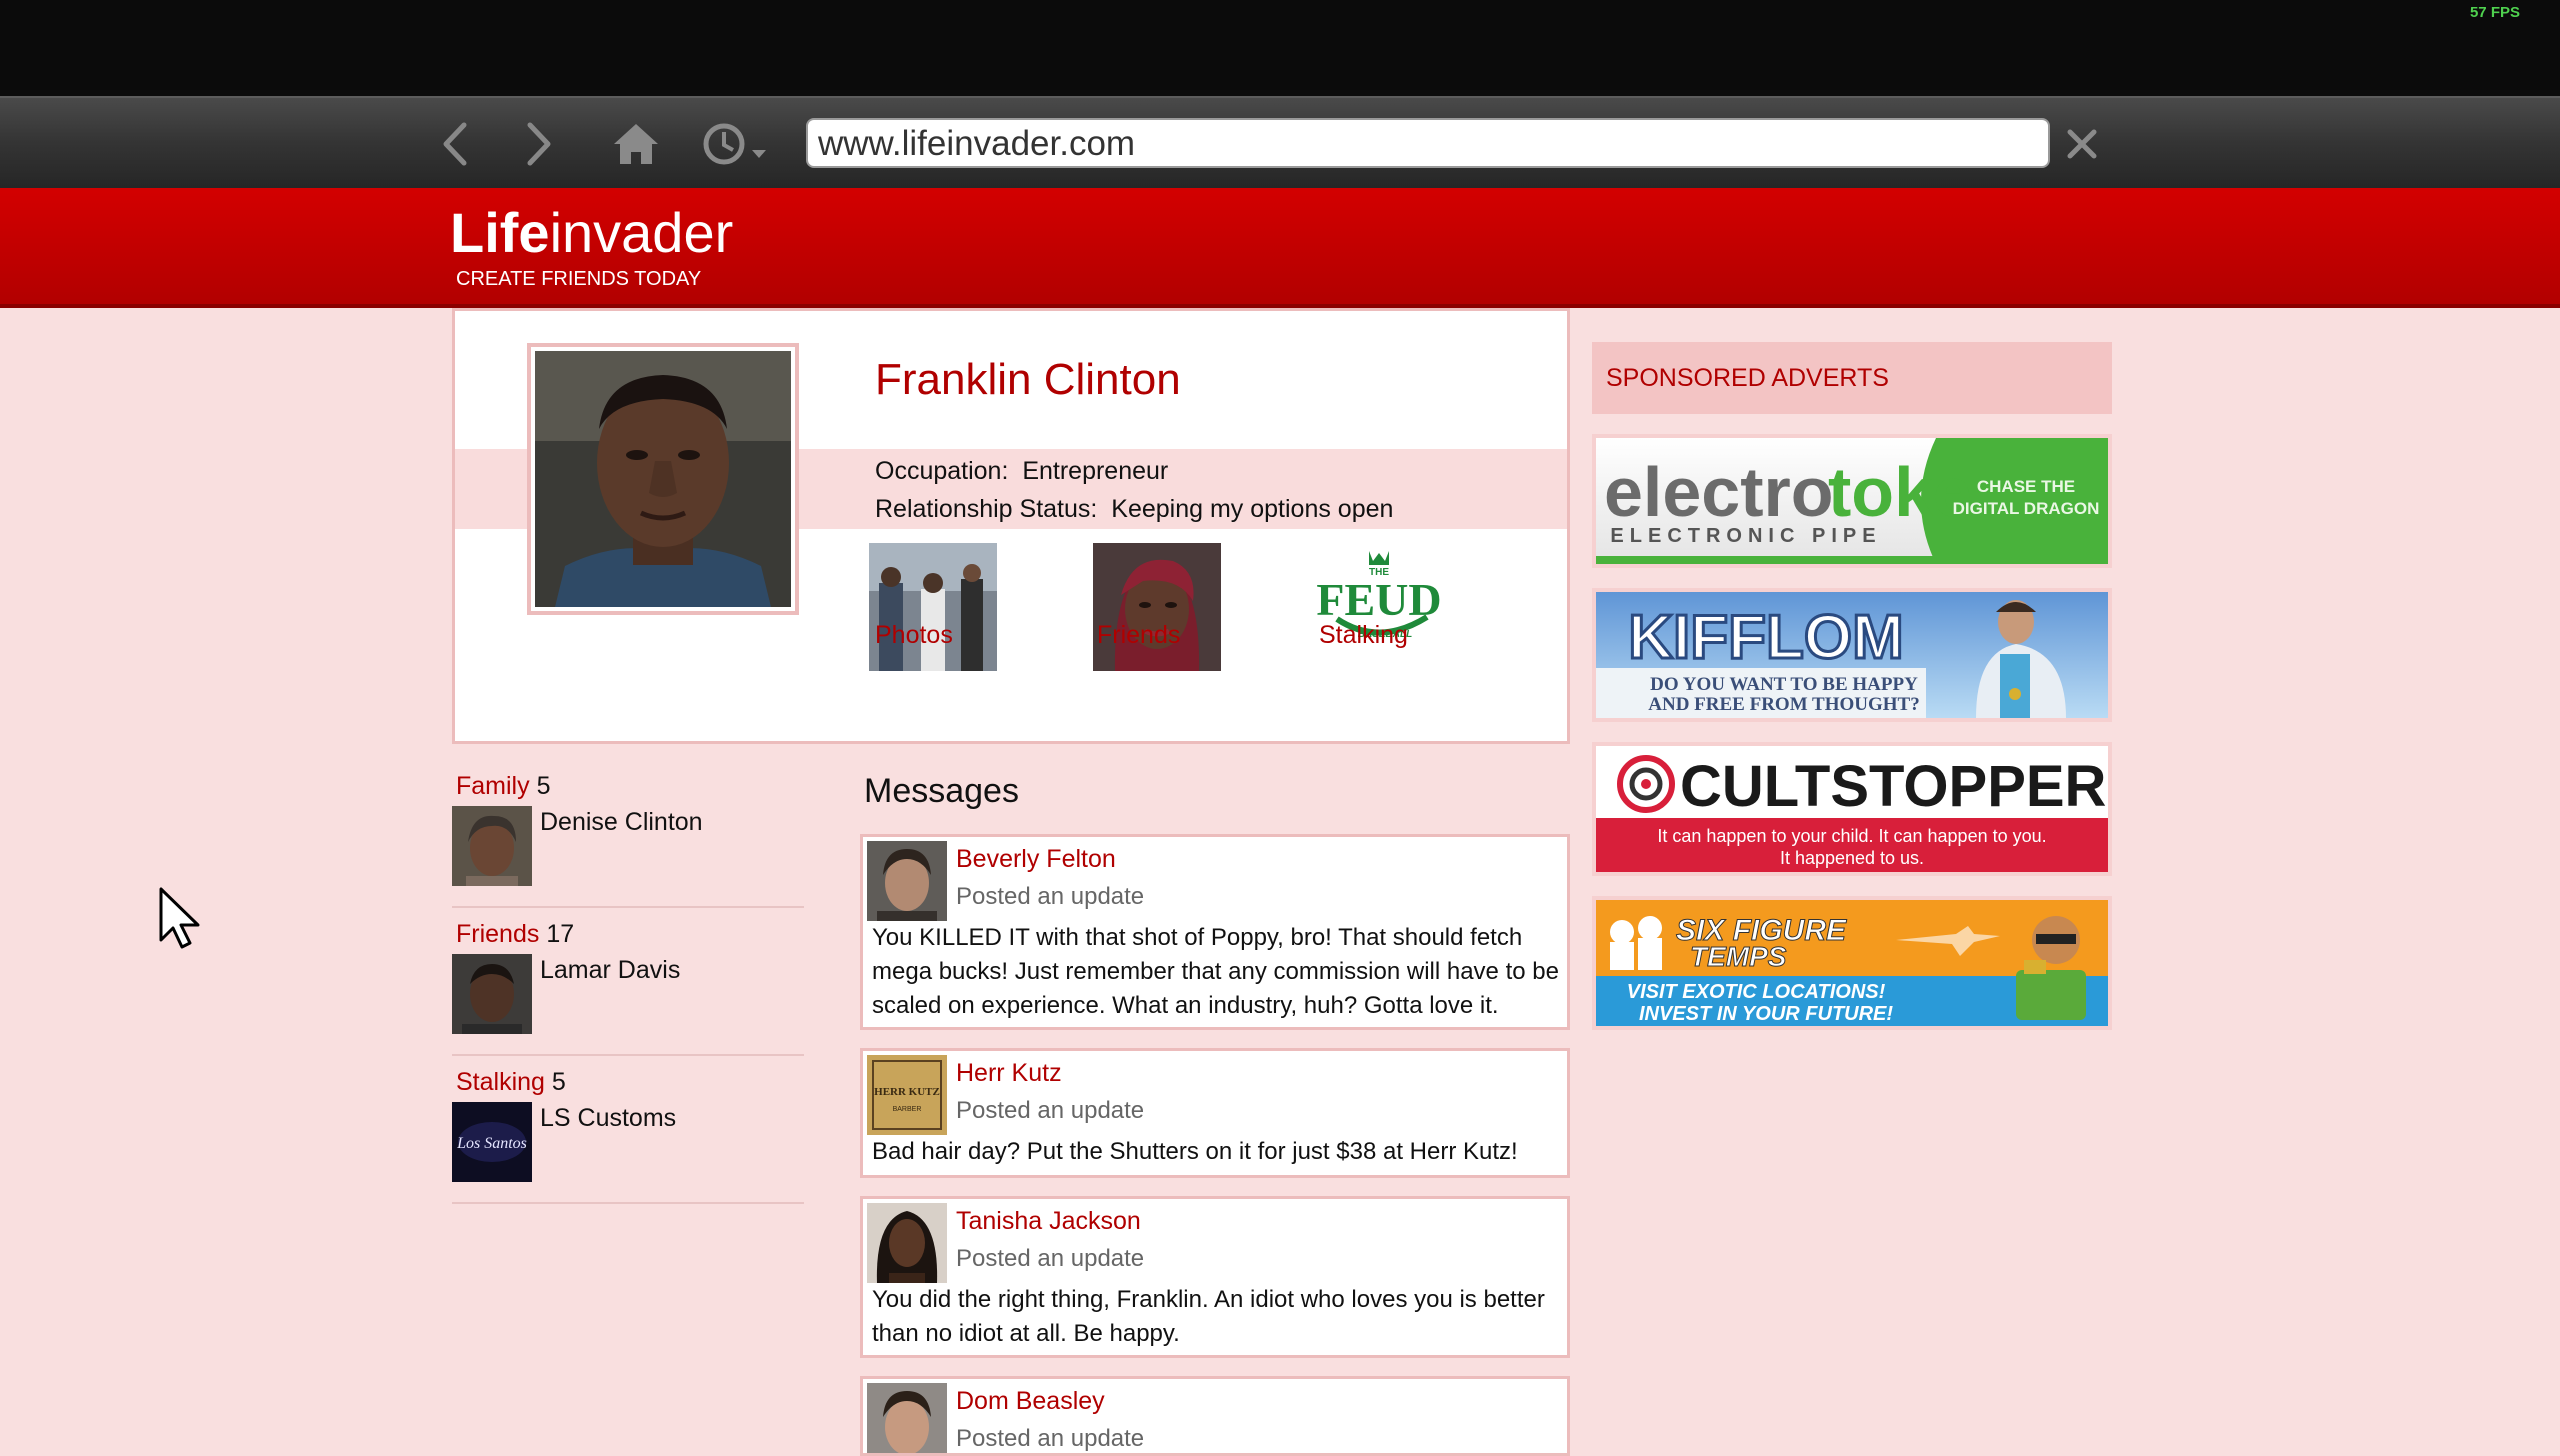 The width and height of the screenshot is (2560, 1456). I want to click on svg-text: Los Santos, so click(491, 1143).